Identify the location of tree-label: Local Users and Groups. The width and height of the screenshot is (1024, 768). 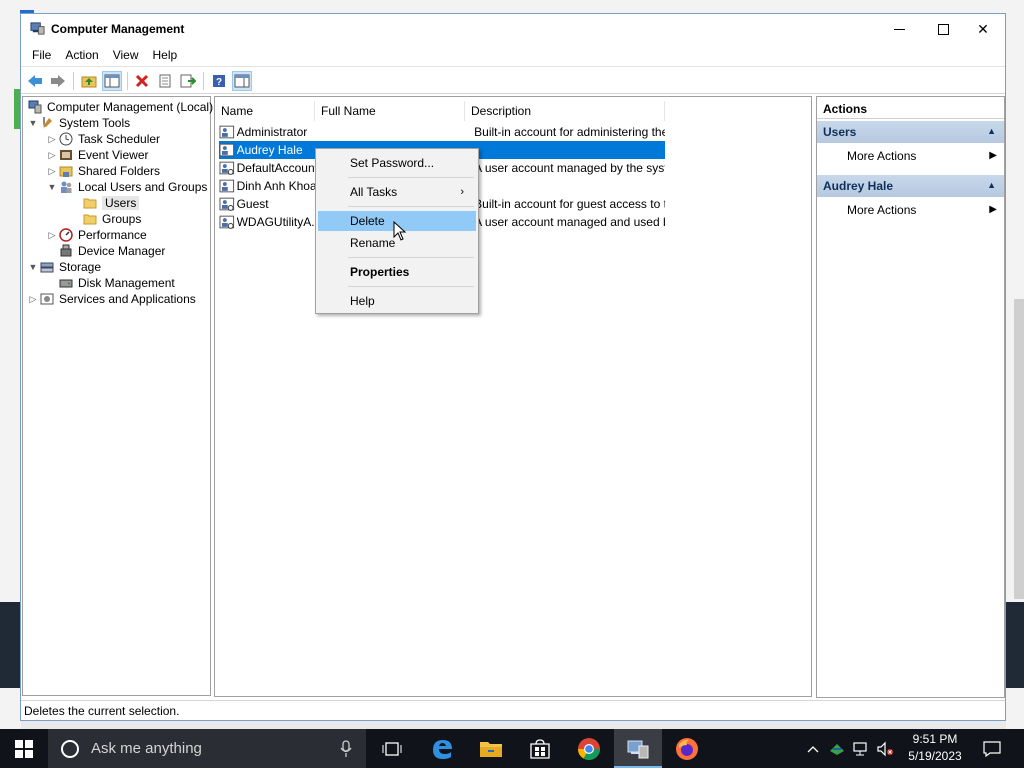
(143, 187).